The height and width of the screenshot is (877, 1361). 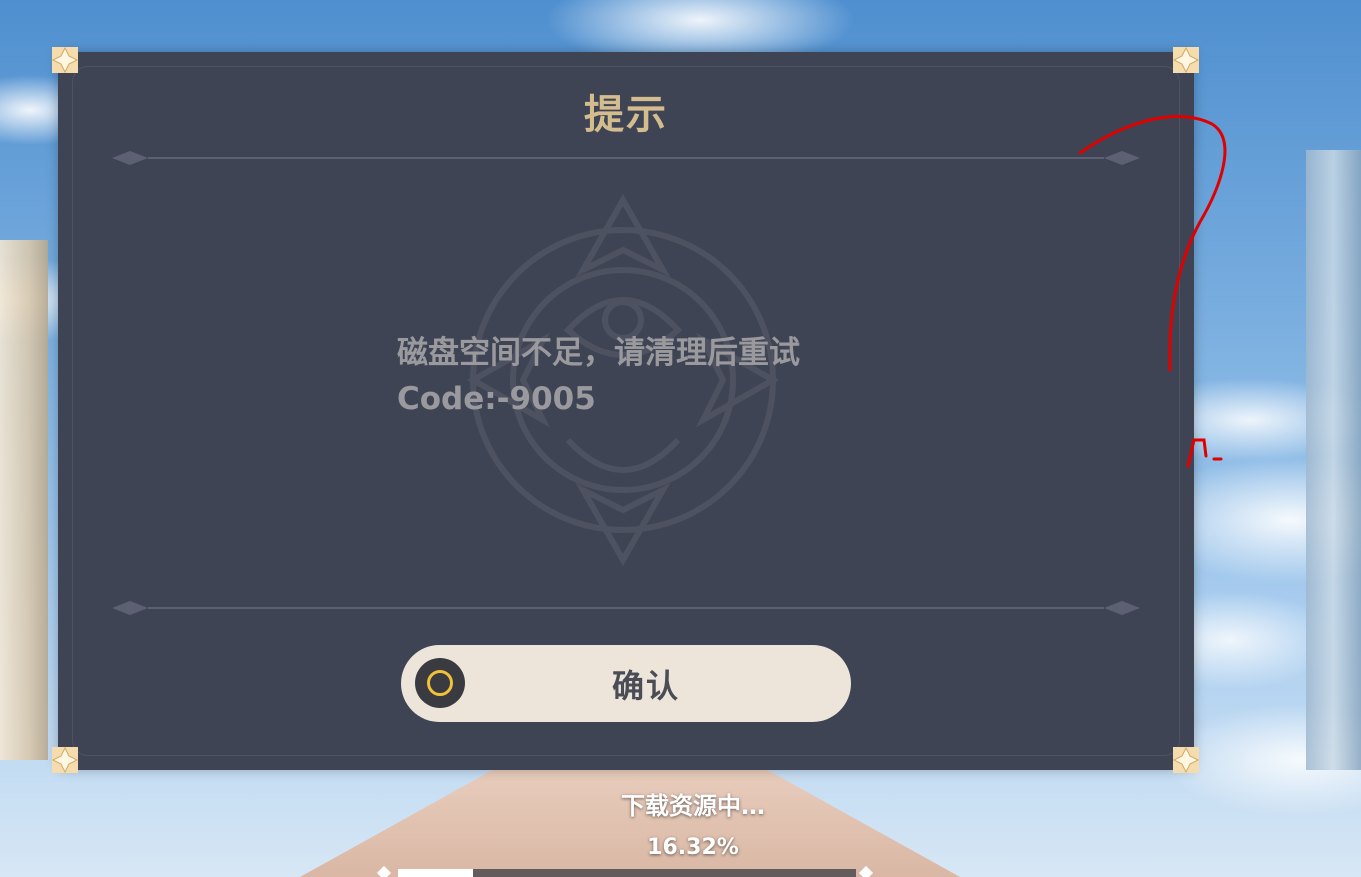 I want to click on circle-button-icon, so click(x=440, y=683).